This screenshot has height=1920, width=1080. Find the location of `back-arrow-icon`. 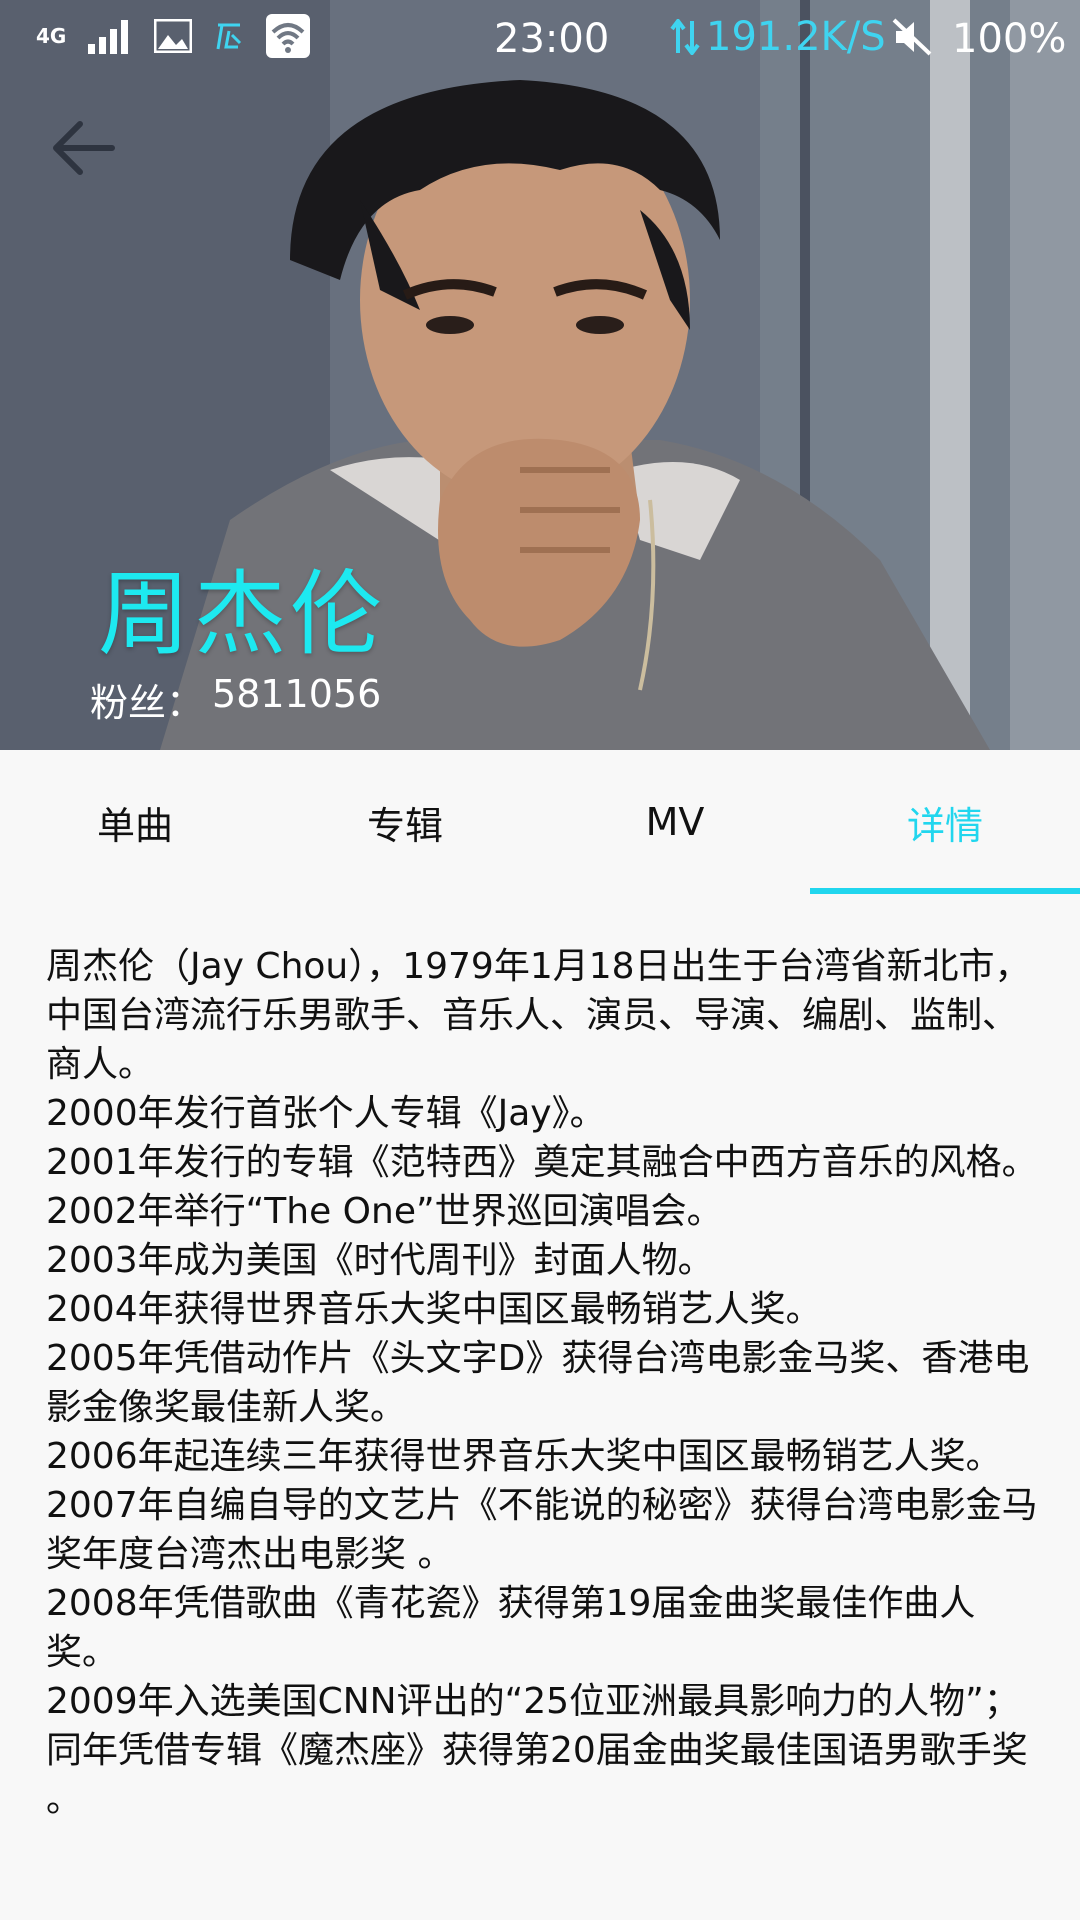

back-arrow-icon is located at coordinates (84, 148).